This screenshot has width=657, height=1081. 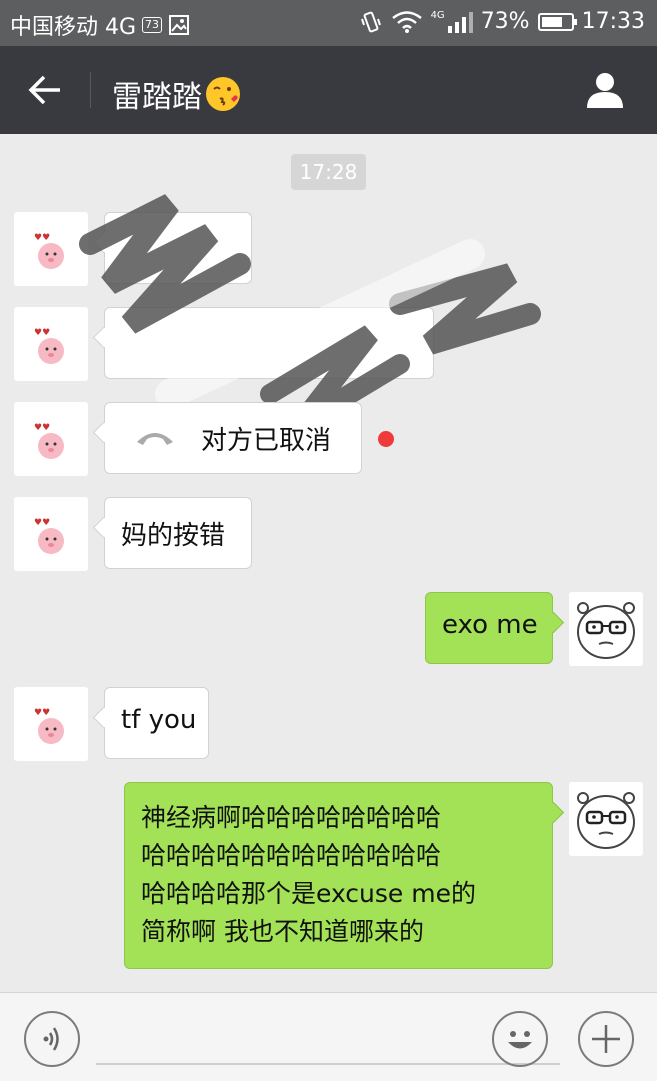 What do you see at coordinates (155, 439) in the screenshot?
I see `phone-icon` at bounding box center [155, 439].